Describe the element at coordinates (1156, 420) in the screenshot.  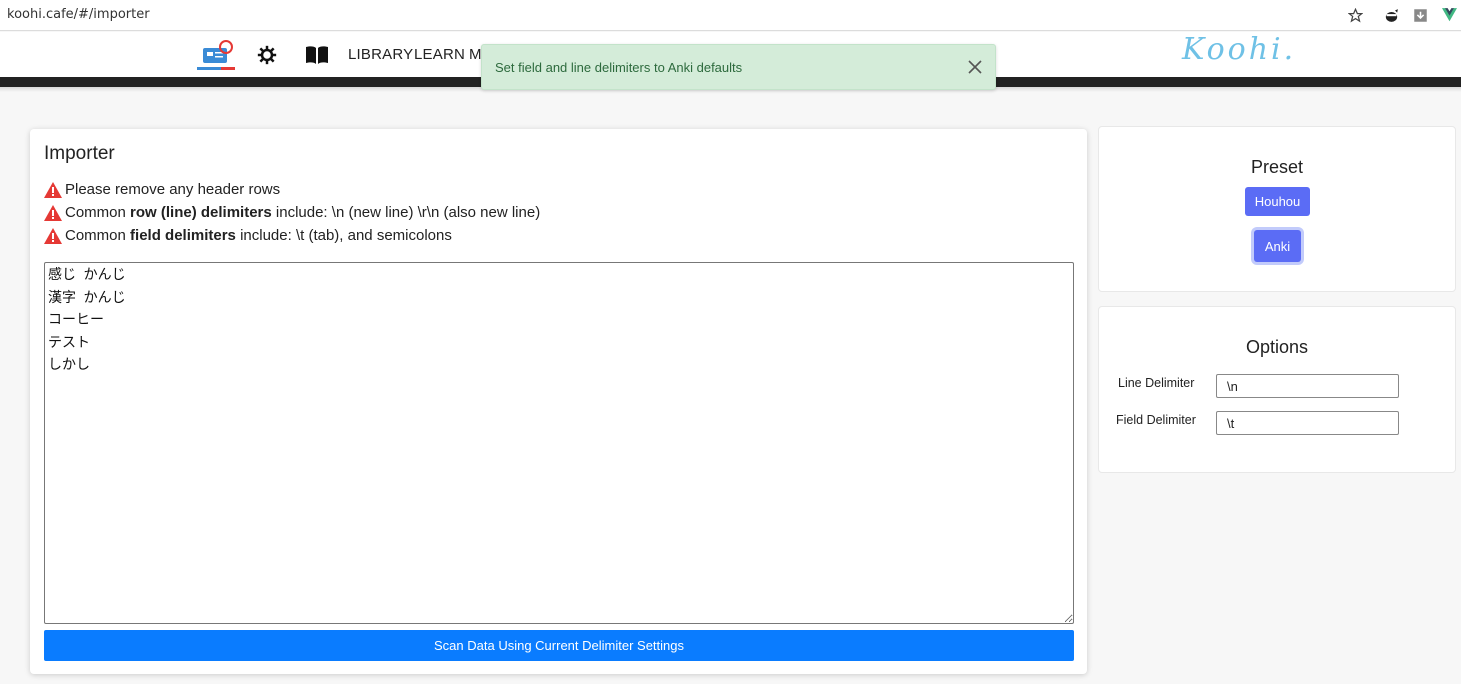
I see `field-delimiter-label: Field Delimiter` at that location.